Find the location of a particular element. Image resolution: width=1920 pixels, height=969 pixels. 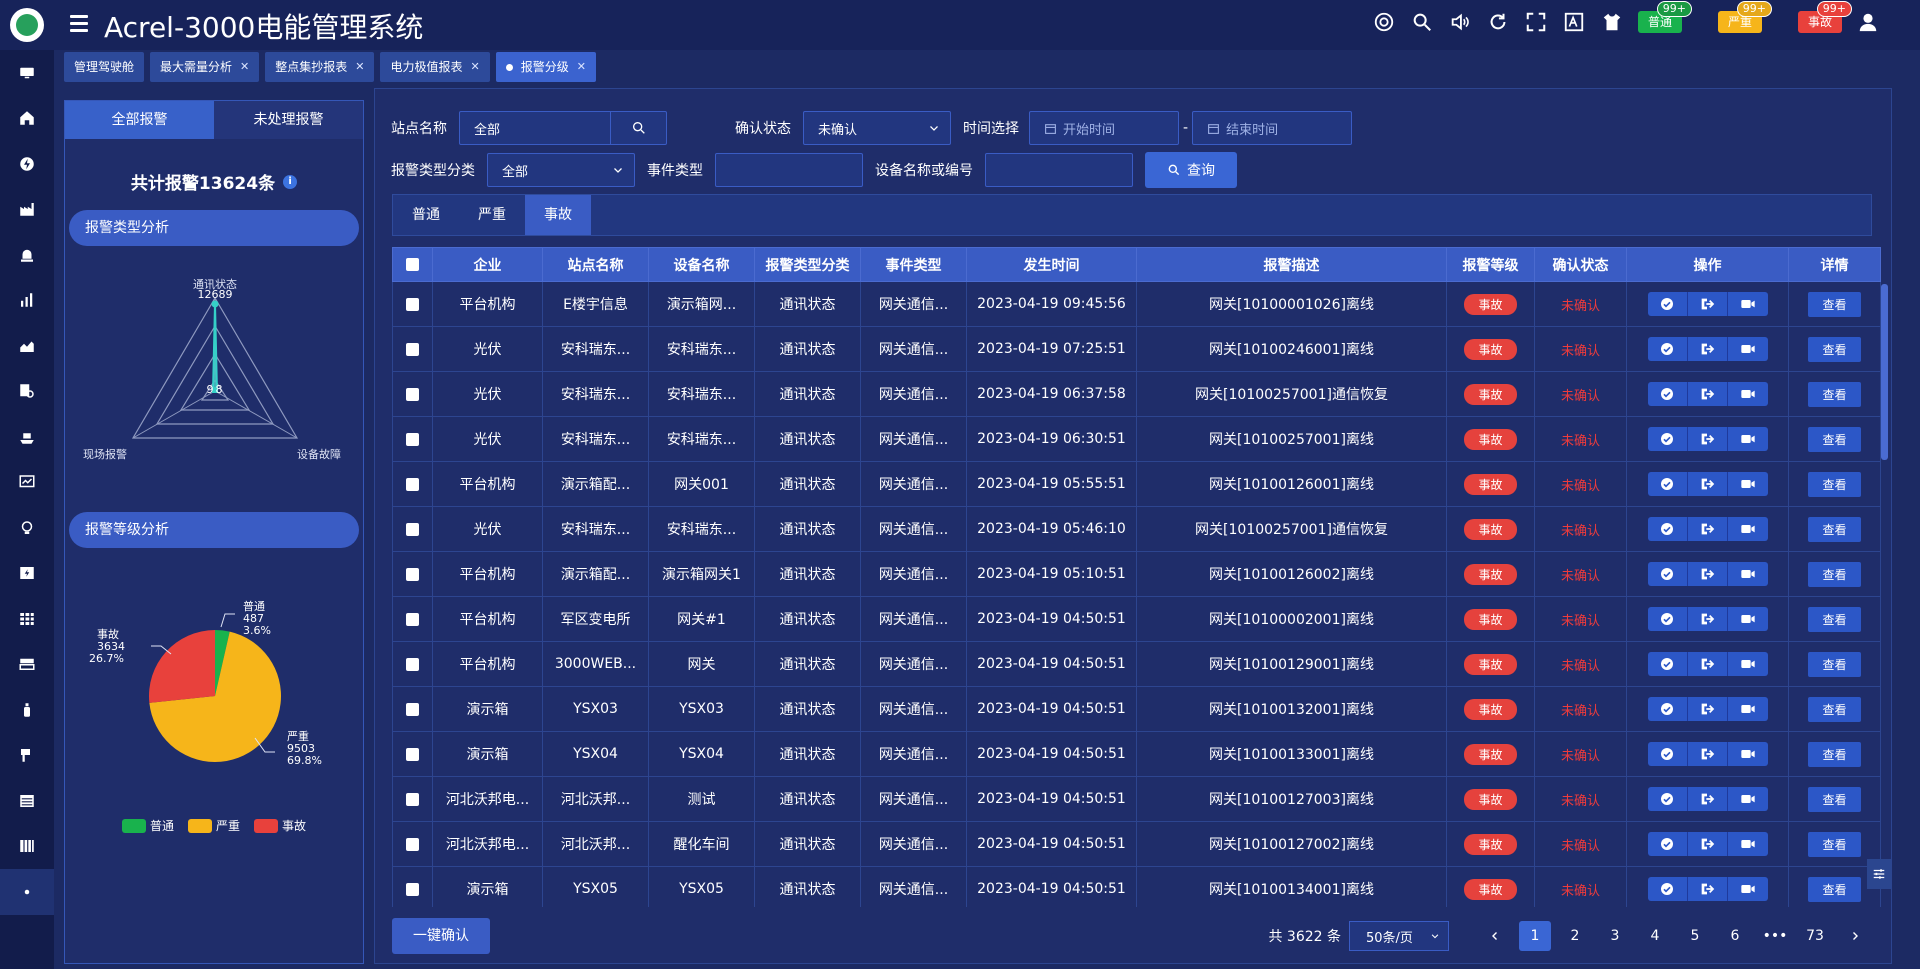

page-1: 1 is located at coordinates (1535, 936).